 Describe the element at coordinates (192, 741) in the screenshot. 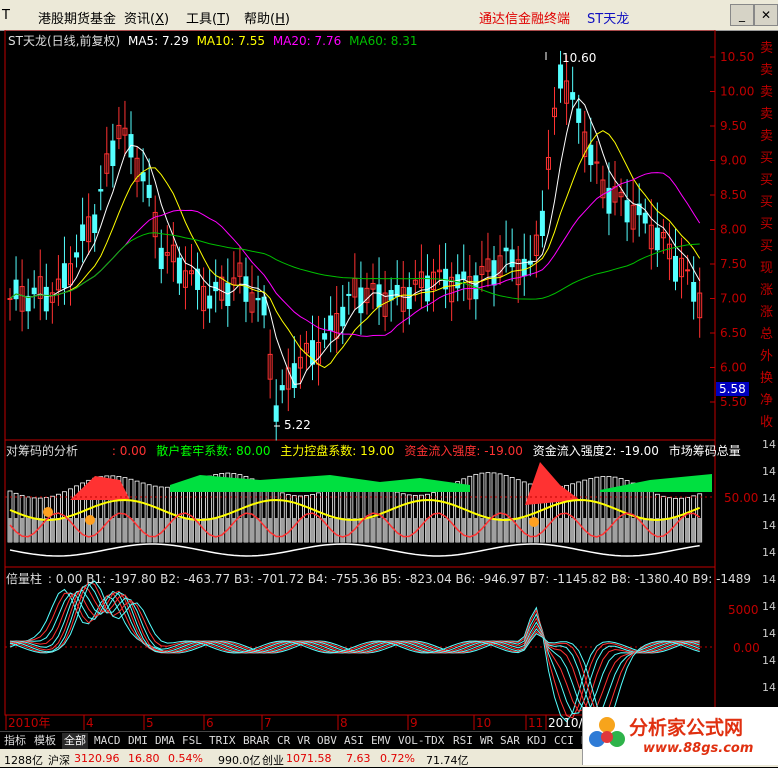

I see `tab-fsl: FSL` at that location.